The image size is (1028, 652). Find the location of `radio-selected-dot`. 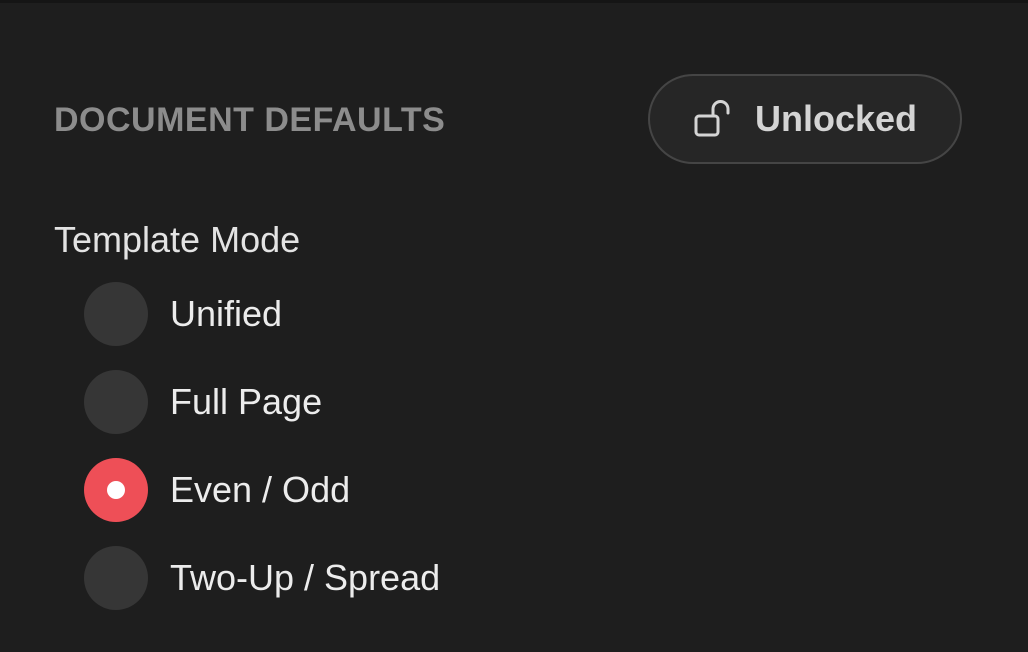

radio-selected-dot is located at coordinates (116, 490).